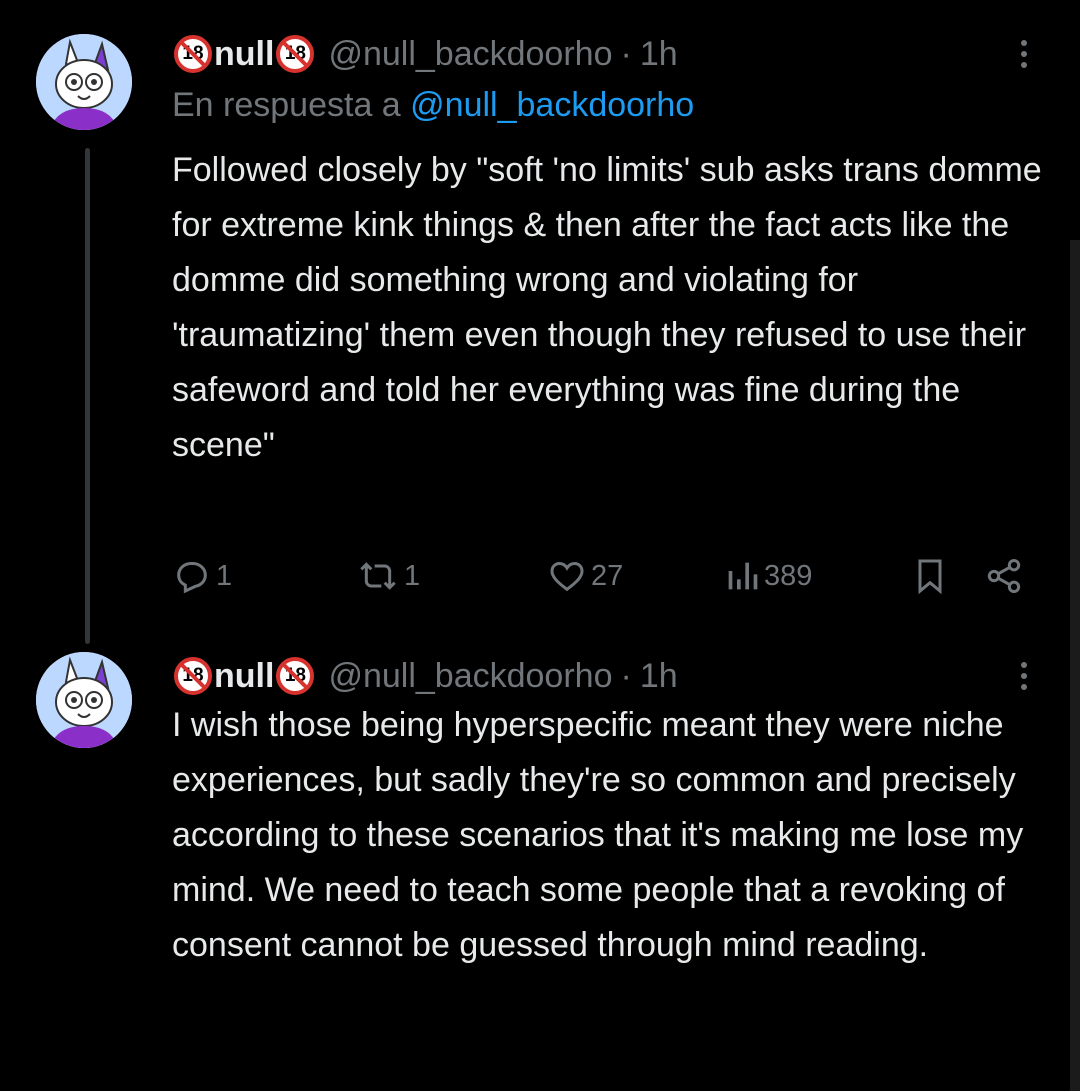  I want to click on view-count: 389, so click(788, 575).